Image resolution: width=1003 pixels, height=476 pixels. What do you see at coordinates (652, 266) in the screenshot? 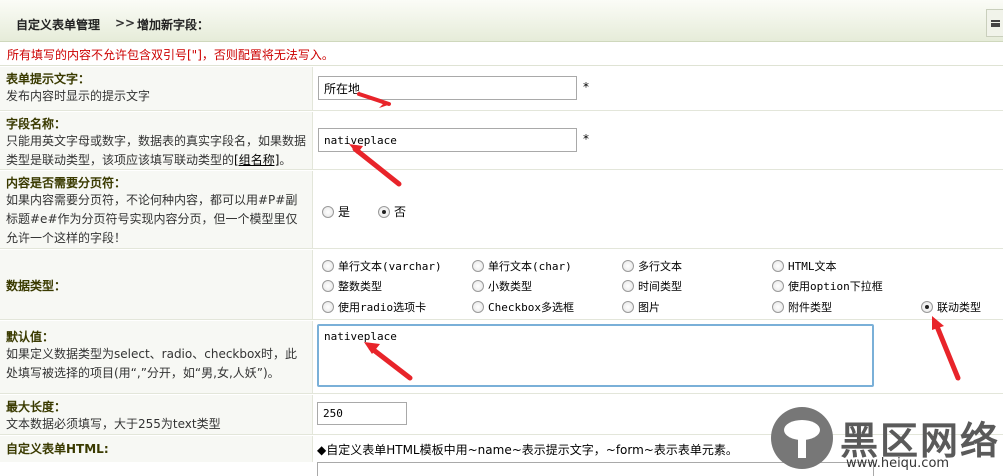
I see `type-option-multiline: 多行文本` at bounding box center [652, 266].